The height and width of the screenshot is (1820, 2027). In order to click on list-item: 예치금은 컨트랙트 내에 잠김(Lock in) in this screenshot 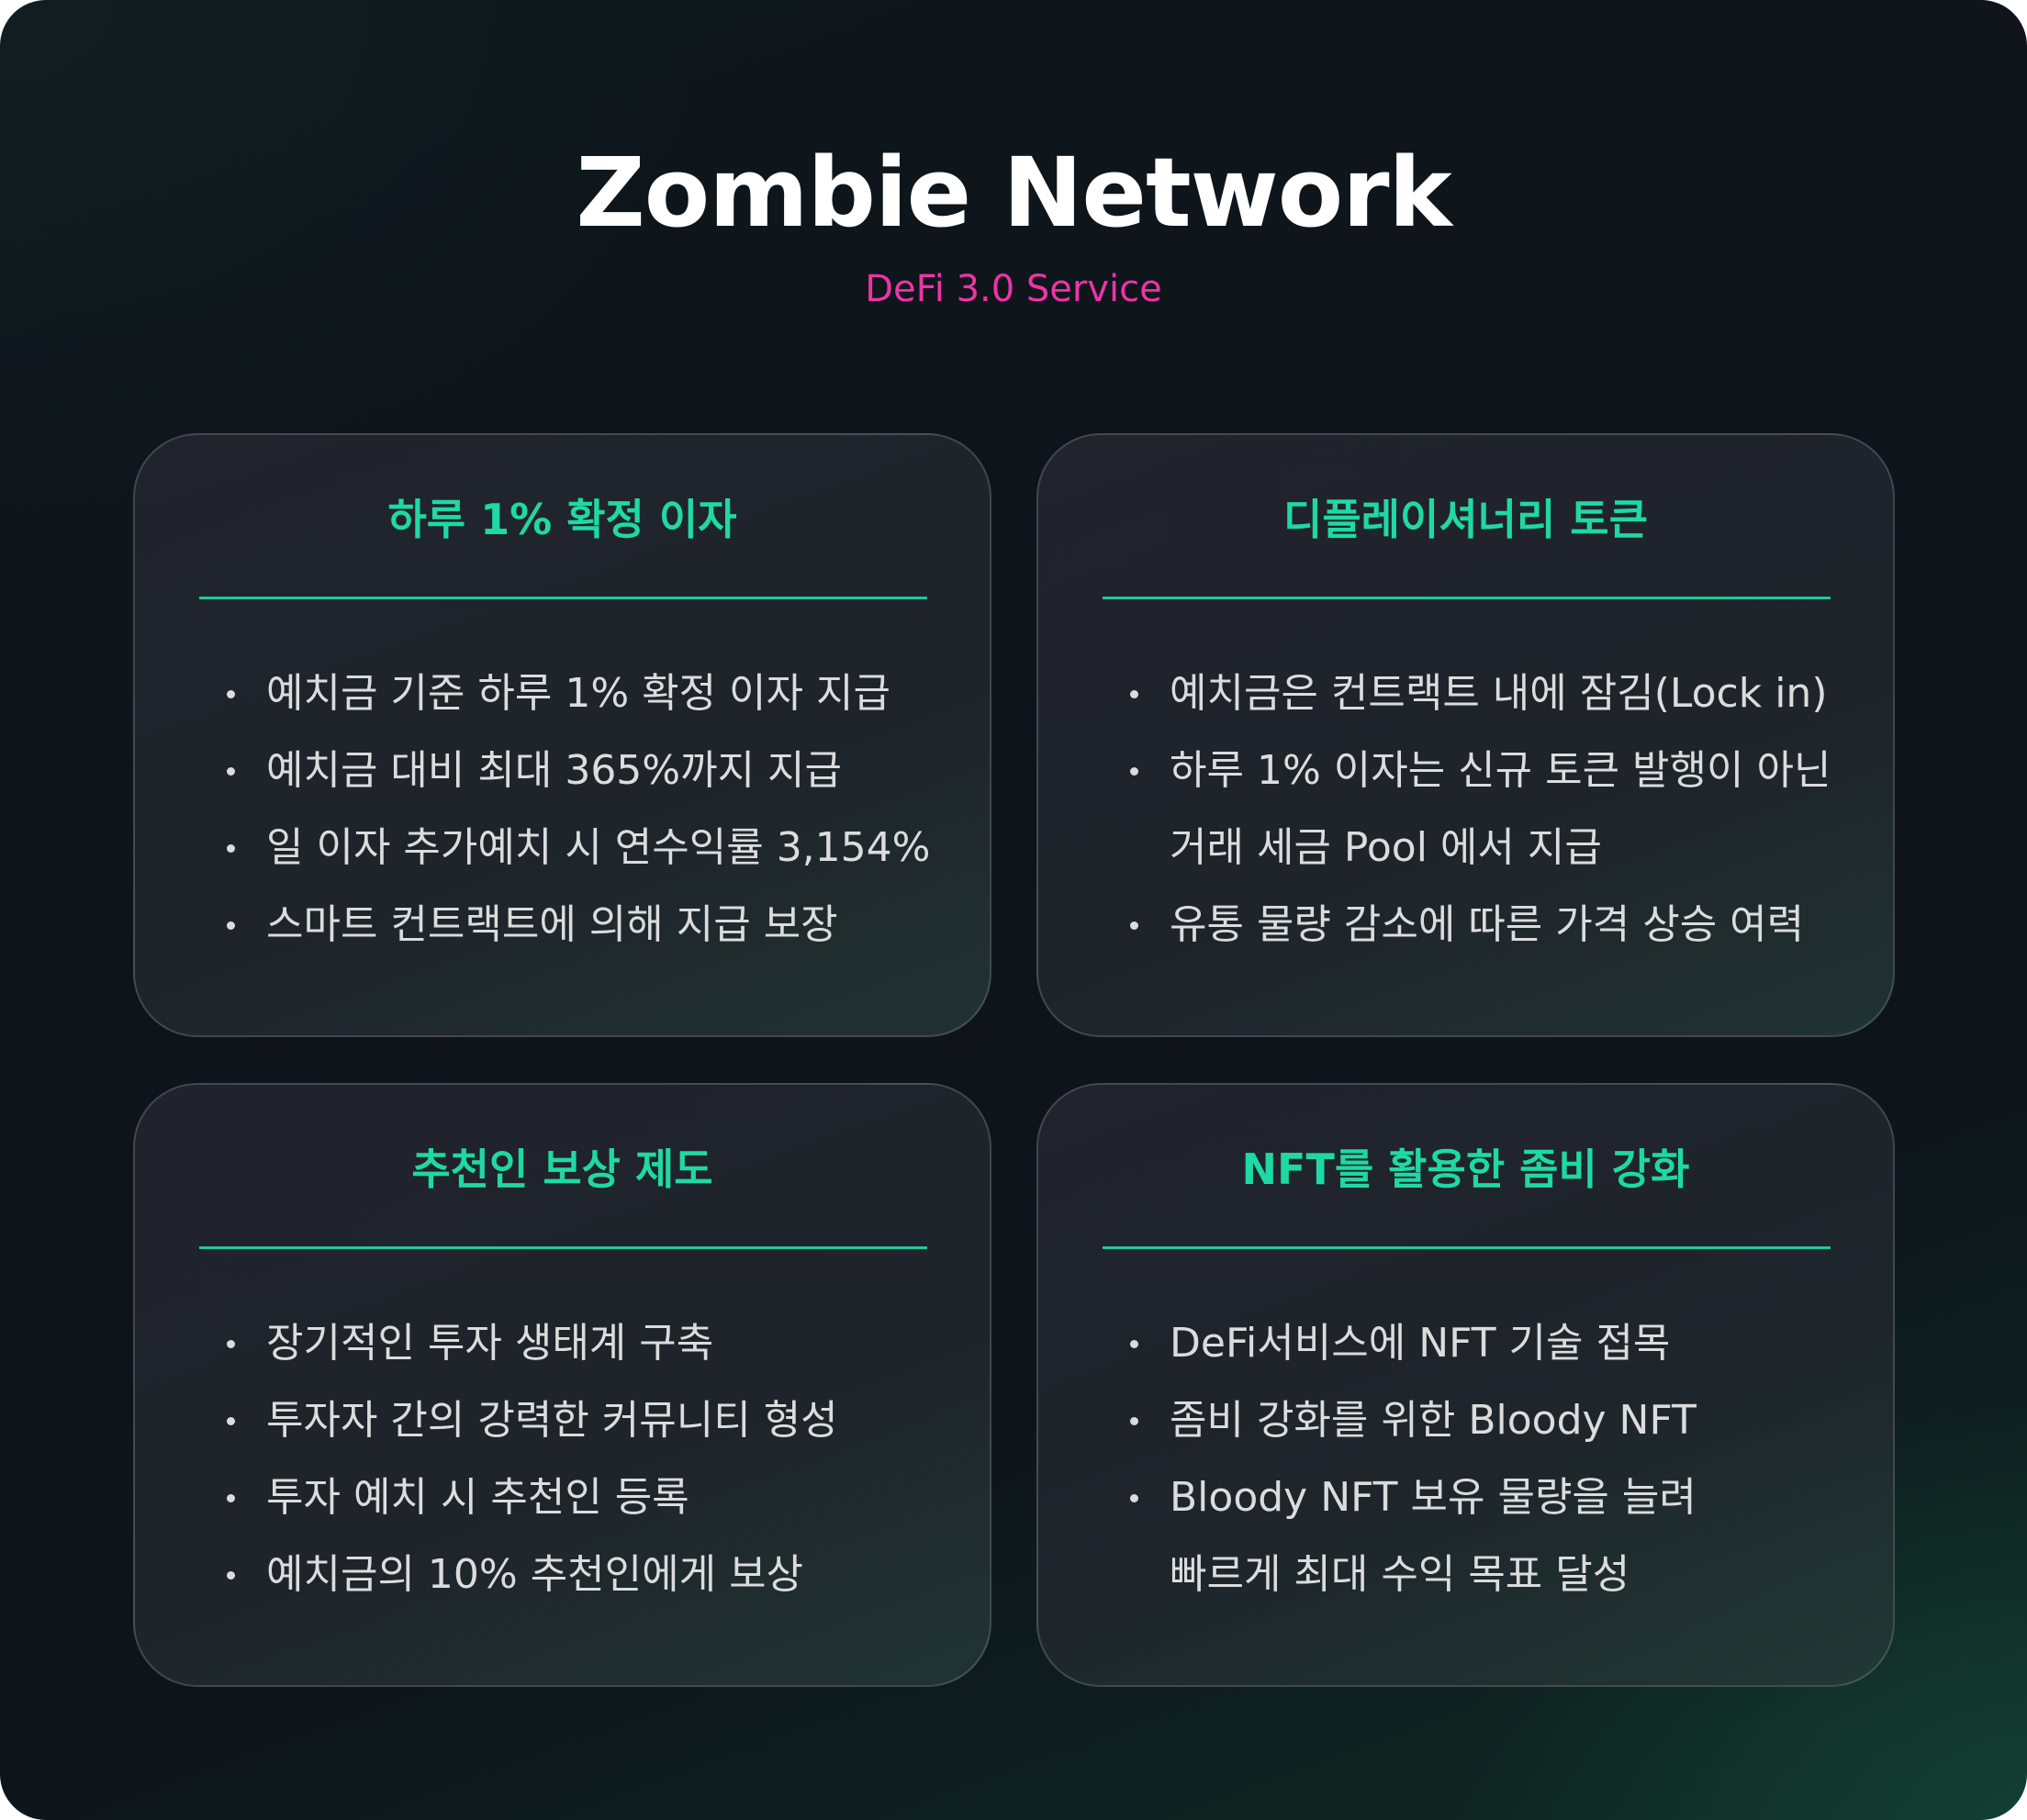, I will do `click(1466, 693)`.